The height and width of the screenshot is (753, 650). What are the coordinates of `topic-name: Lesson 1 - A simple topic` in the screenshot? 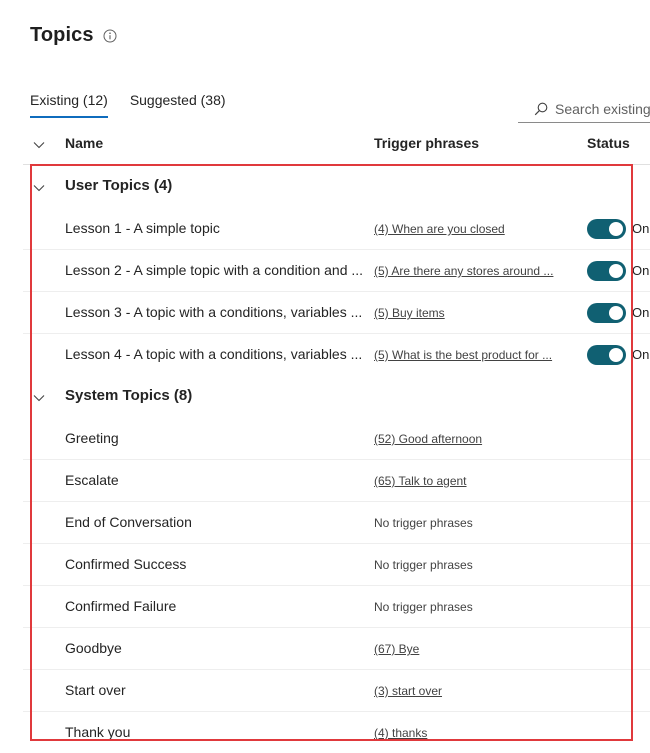 It's located at (142, 228).